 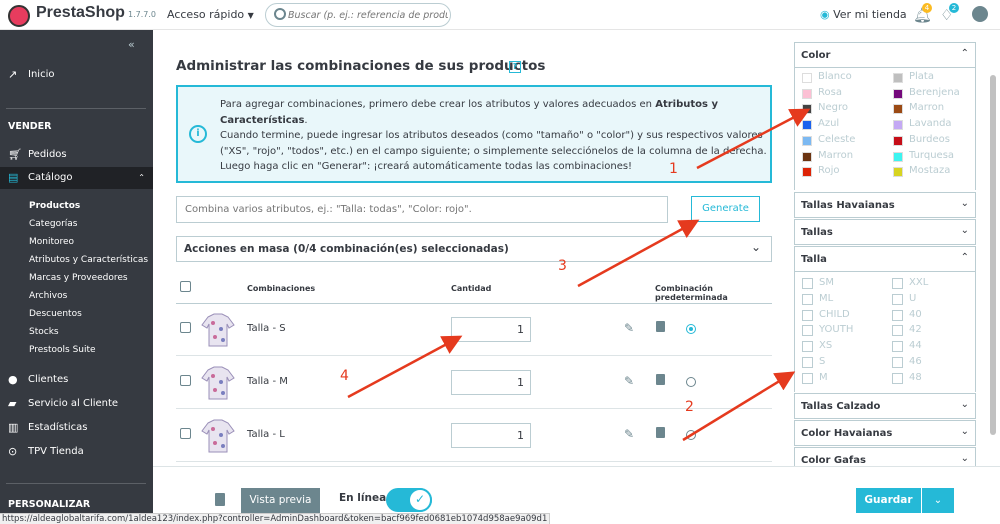 I want to click on sidebar-item-inicio: ↗ Inicio, so click(x=76, y=75).